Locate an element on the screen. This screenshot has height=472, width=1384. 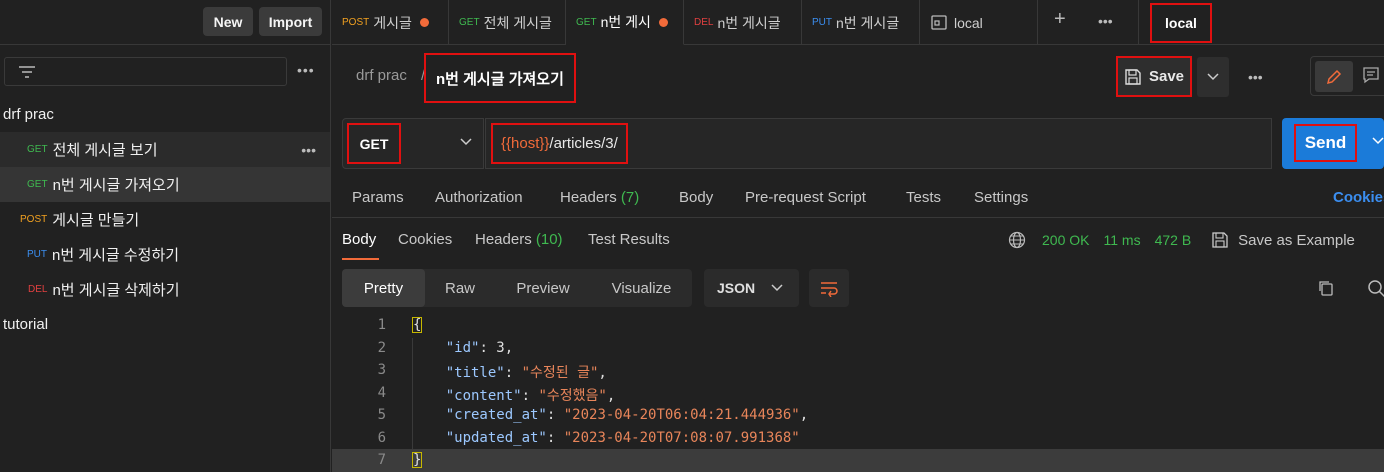
tab-get-one: GET n번 게시 is located at coordinates (625, 22).